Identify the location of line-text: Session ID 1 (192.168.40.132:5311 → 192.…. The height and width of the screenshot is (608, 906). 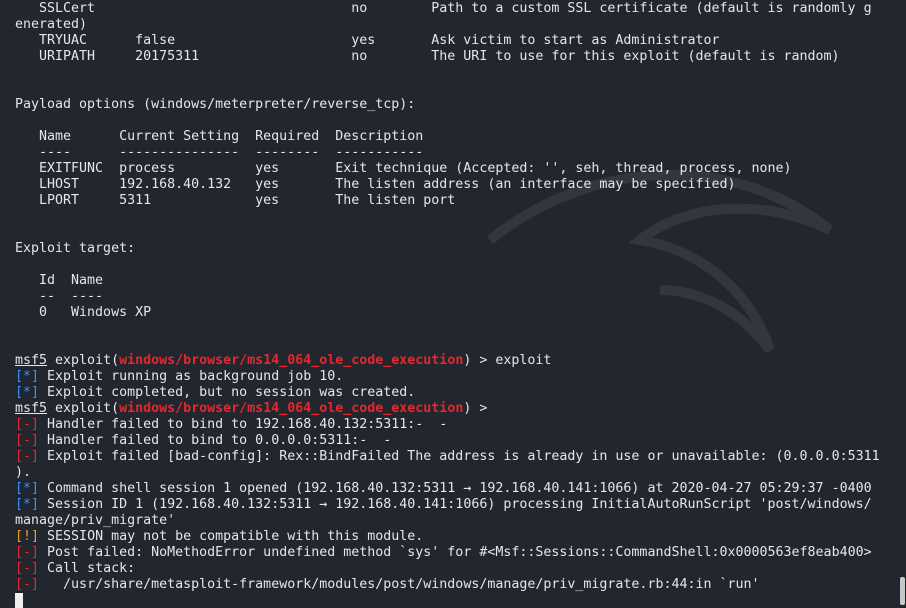
(455, 504).